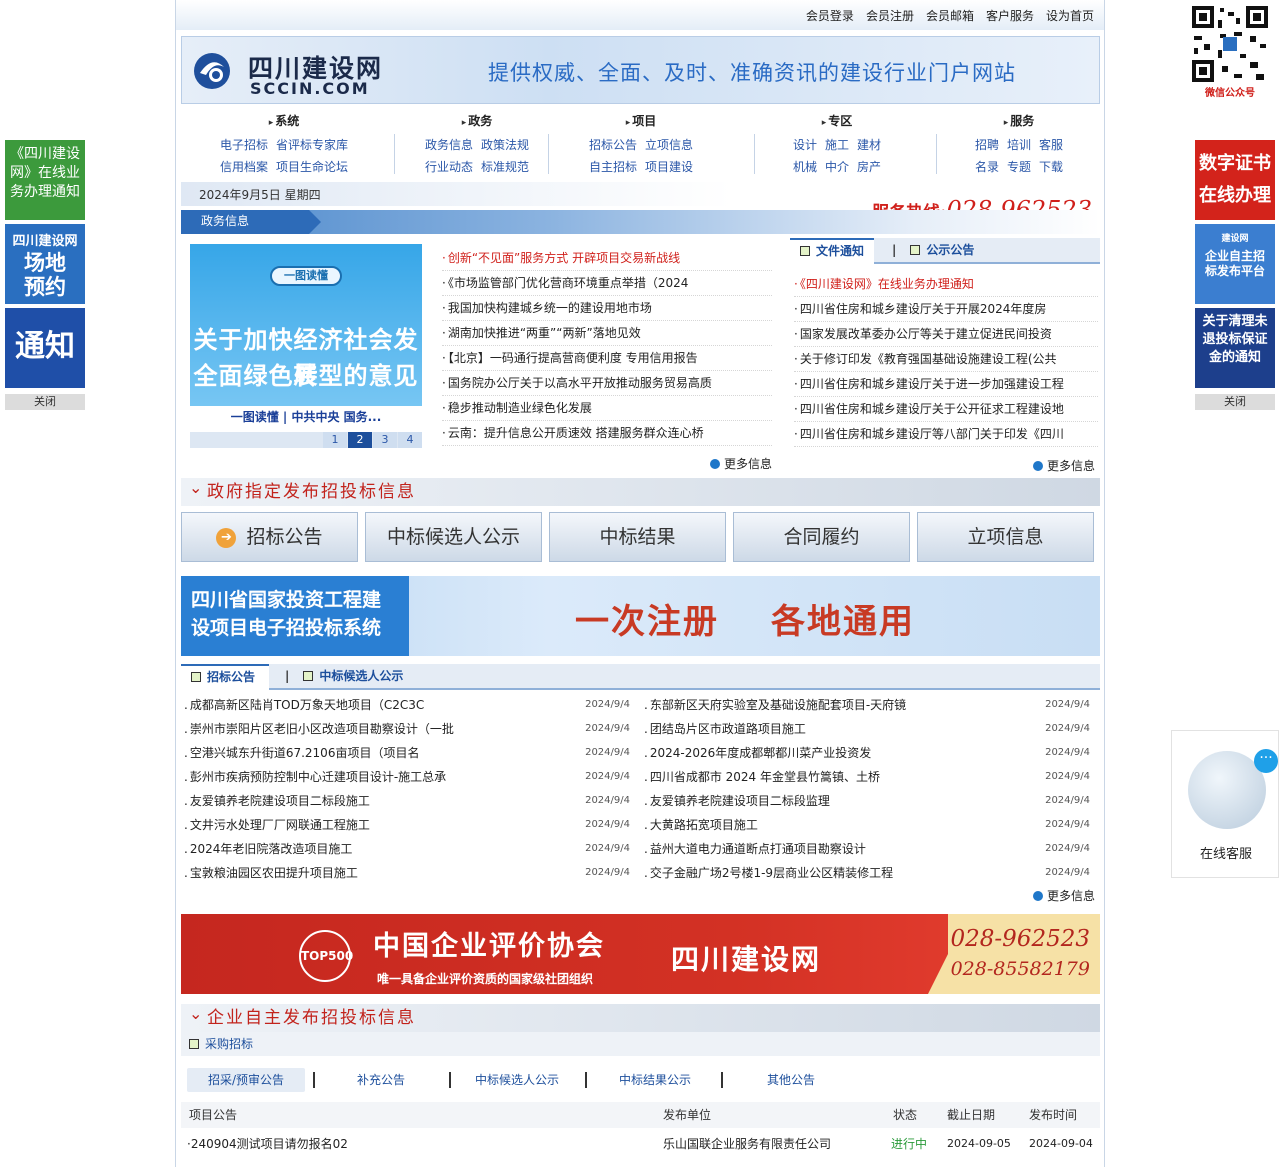 This screenshot has width=1280, height=1167. Describe the element at coordinates (837, 145) in the screenshot. I see `nav-link: 施工` at that location.